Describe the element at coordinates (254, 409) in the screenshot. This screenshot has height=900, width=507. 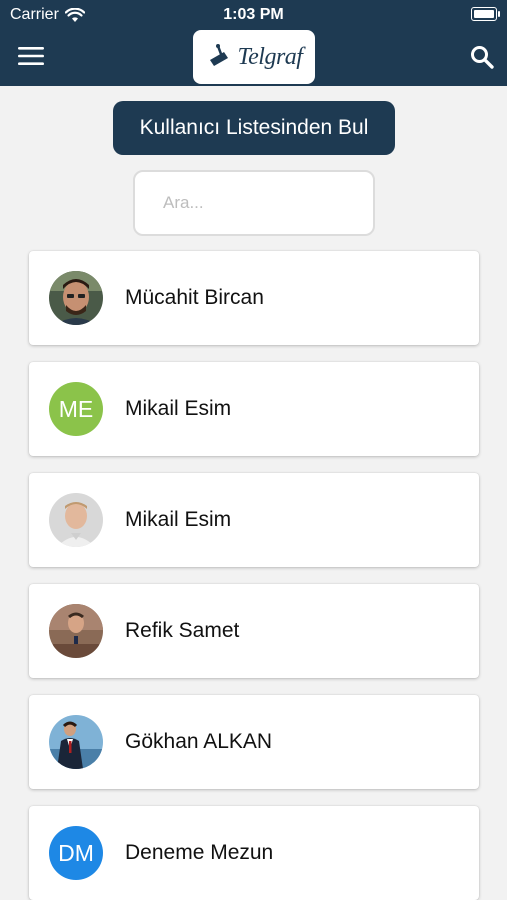
I see `user-list-item: ME Mikail Esim` at that location.